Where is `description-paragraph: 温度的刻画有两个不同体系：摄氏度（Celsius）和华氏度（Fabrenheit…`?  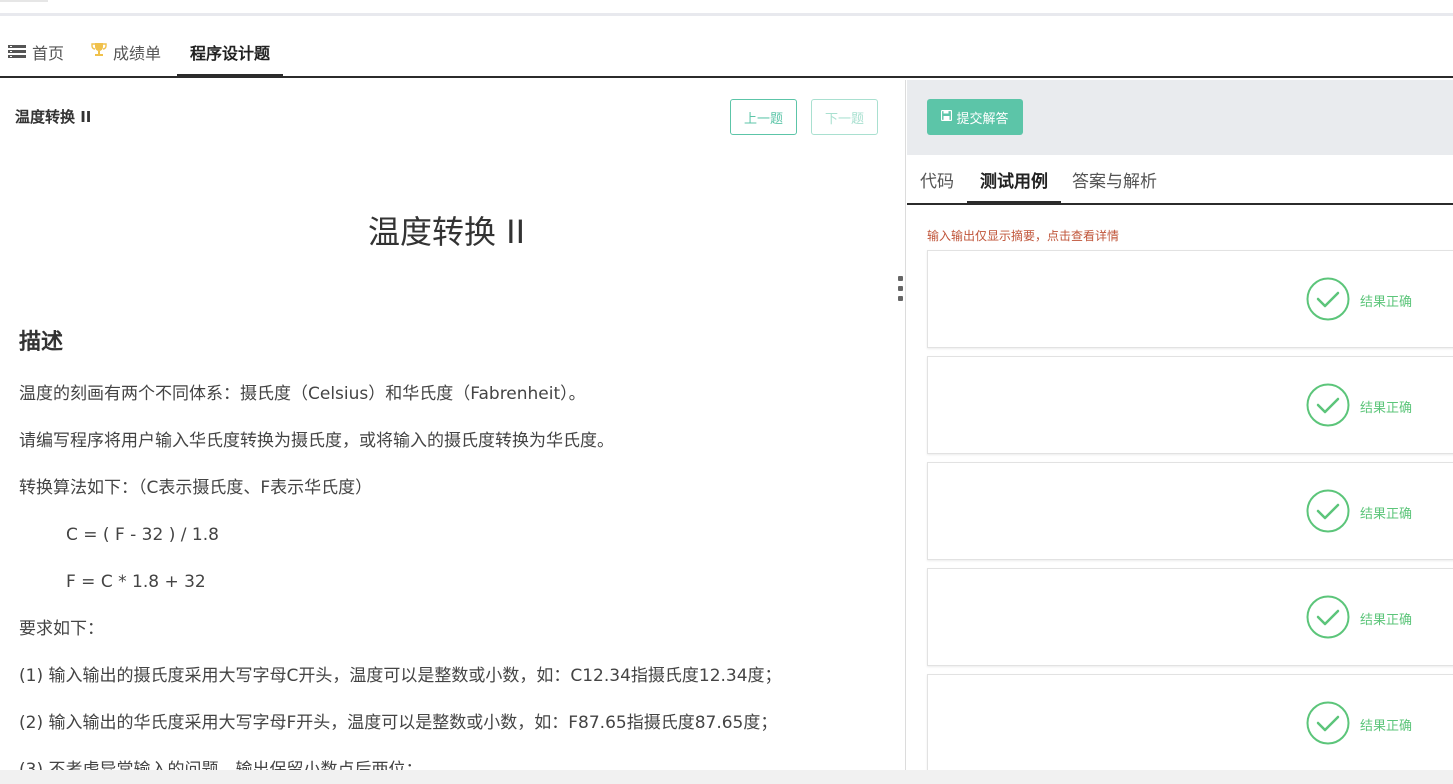 description-paragraph: 温度的刻画有两个不同体系：摄氏度（Celsius）和华氏度（Fabrenheit… is located at coordinates (302, 394).